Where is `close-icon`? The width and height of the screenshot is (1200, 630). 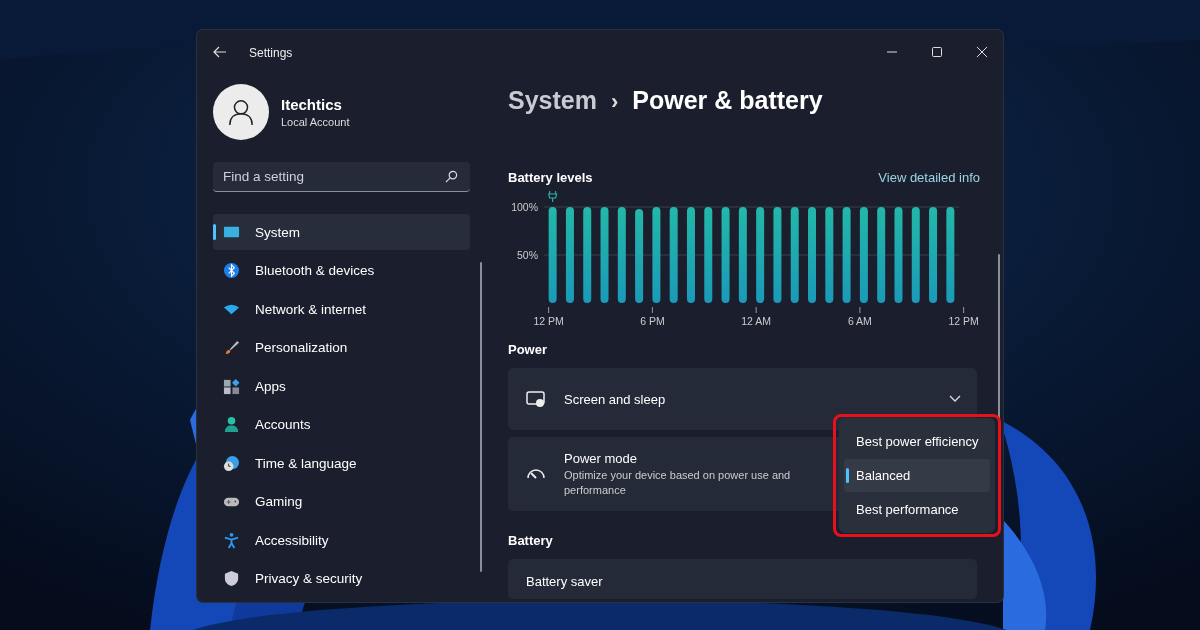
close-icon is located at coordinates (982, 52).